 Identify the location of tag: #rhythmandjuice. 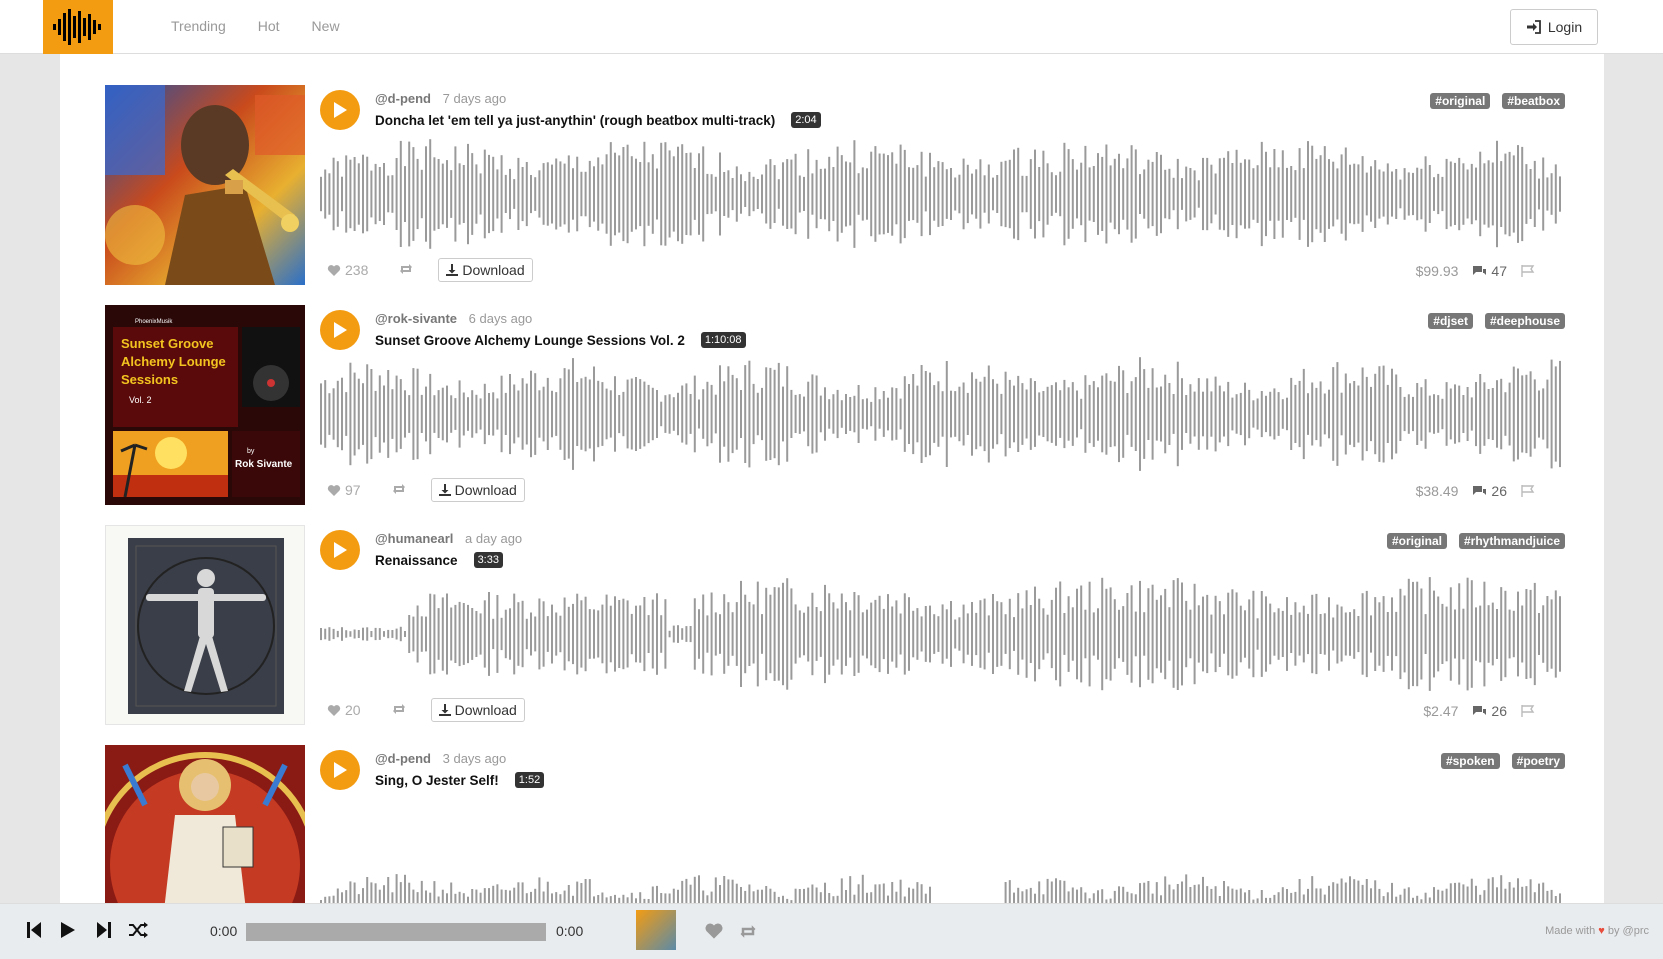
(1511, 541).